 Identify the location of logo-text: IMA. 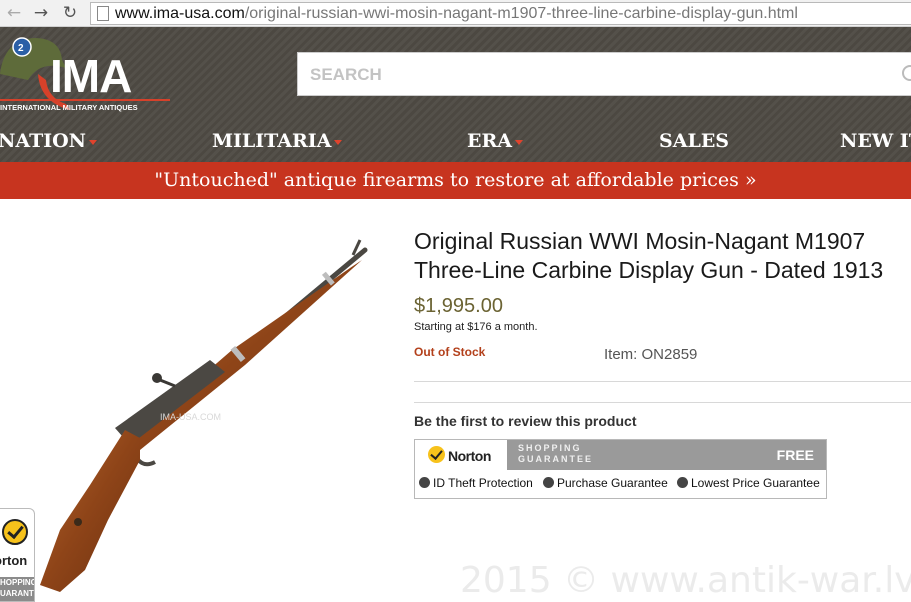
(90, 76).